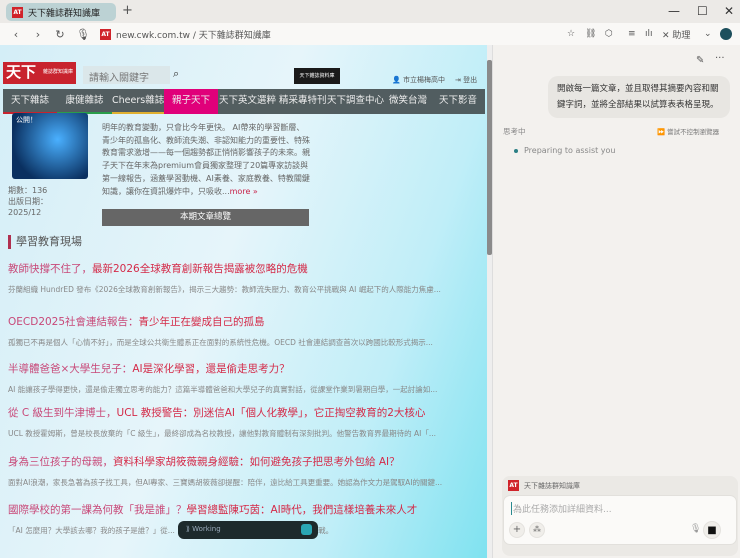  I want to click on try-label: 嘗試不控制瀏覽器, so click(693, 132).